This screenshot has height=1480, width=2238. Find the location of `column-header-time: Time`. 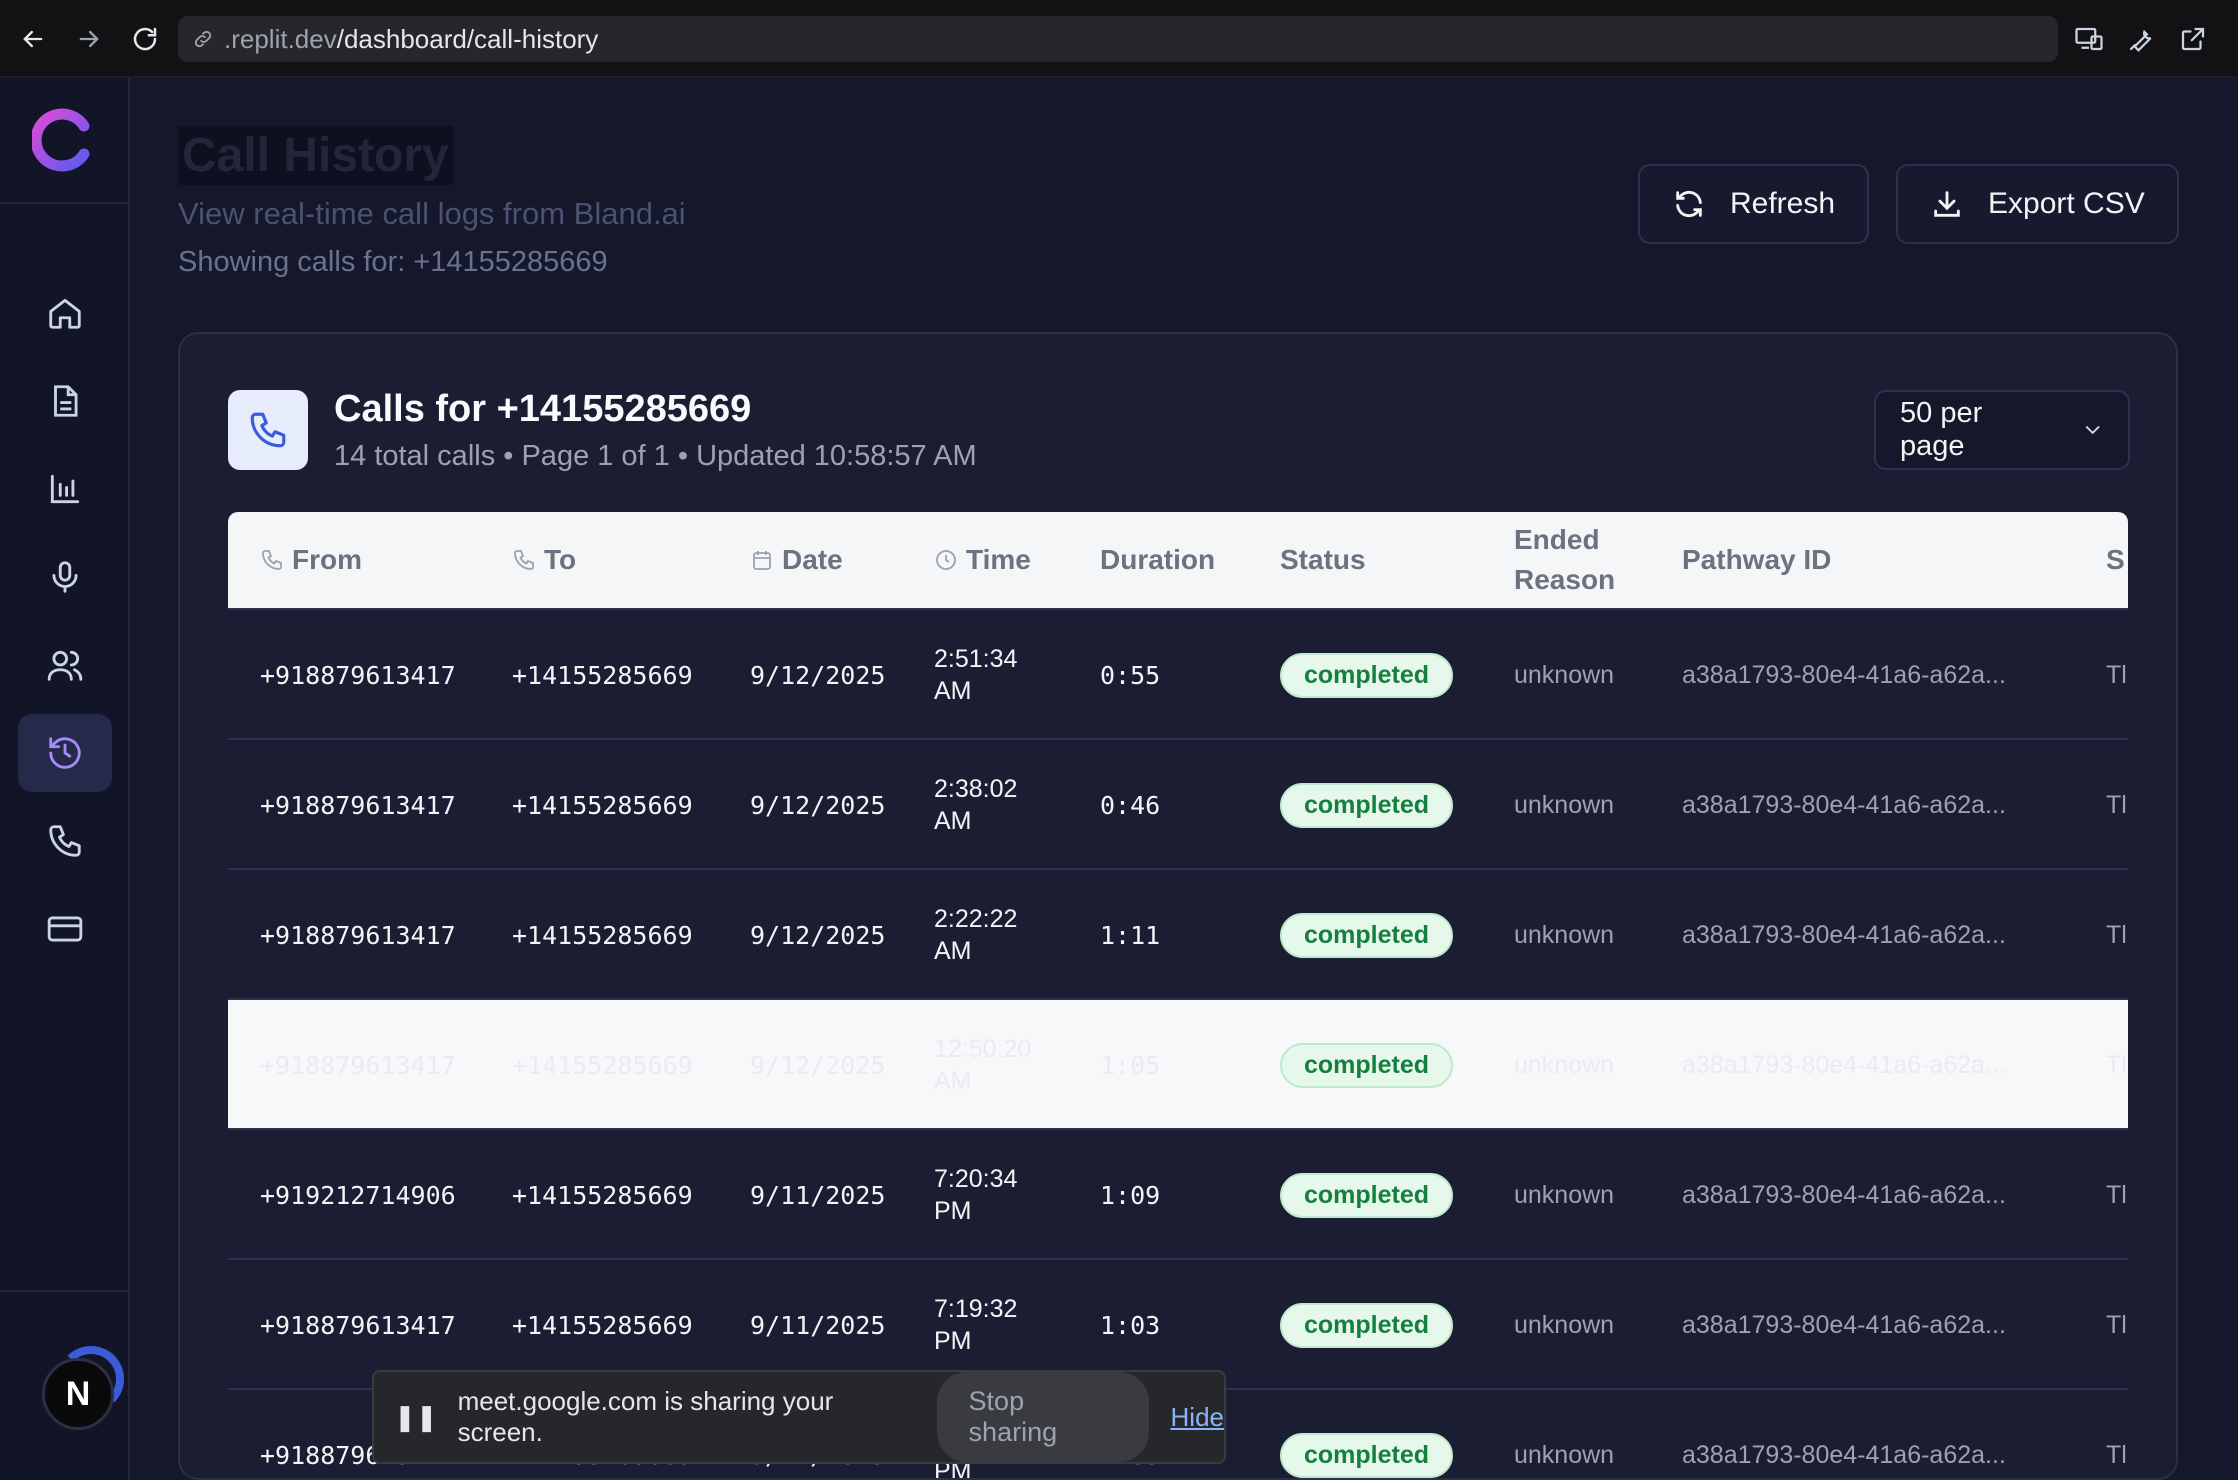

column-header-time: Time is located at coordinates (982, 560).